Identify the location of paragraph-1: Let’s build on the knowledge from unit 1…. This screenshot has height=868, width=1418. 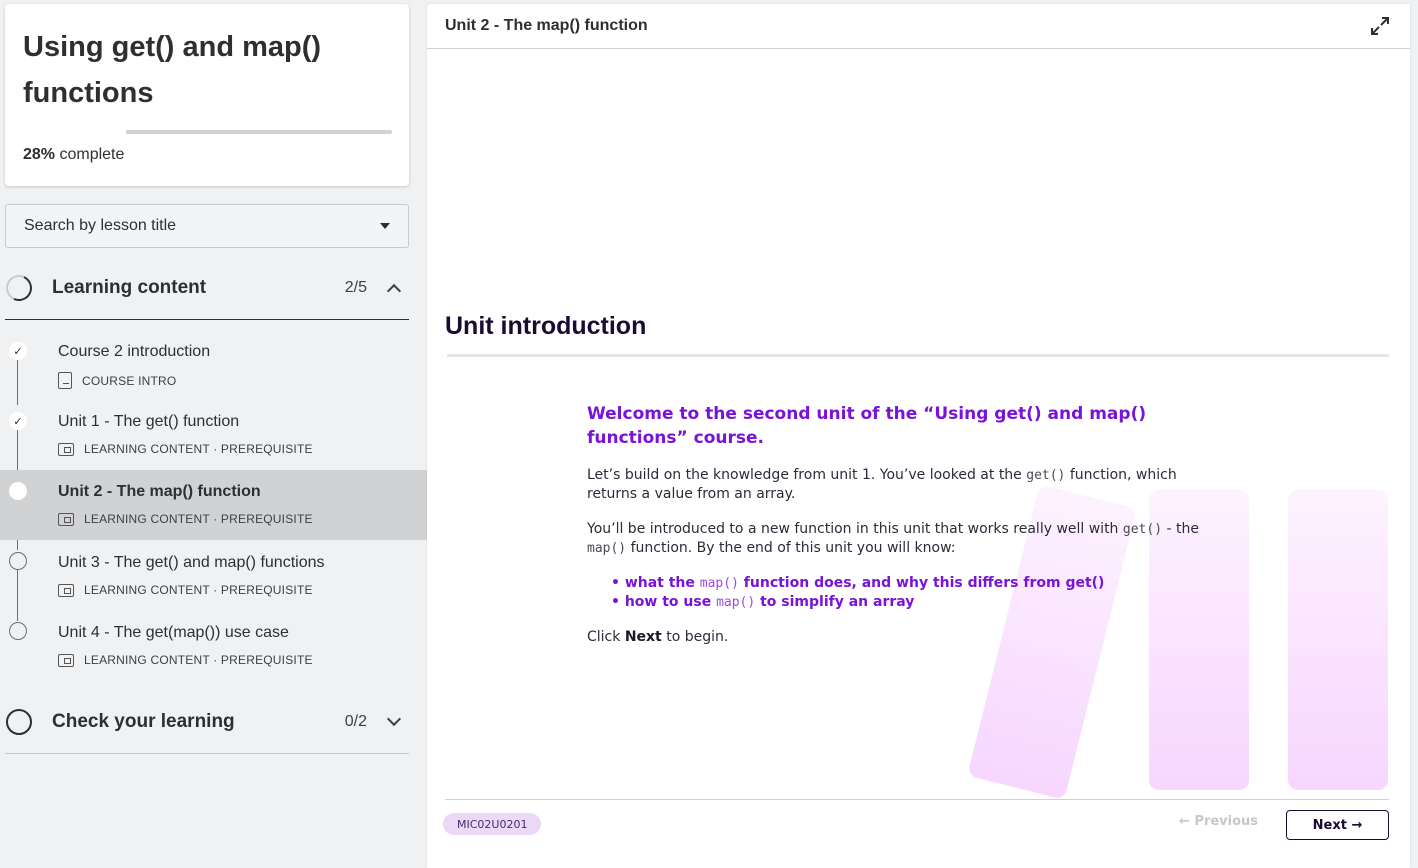
(907, 485).